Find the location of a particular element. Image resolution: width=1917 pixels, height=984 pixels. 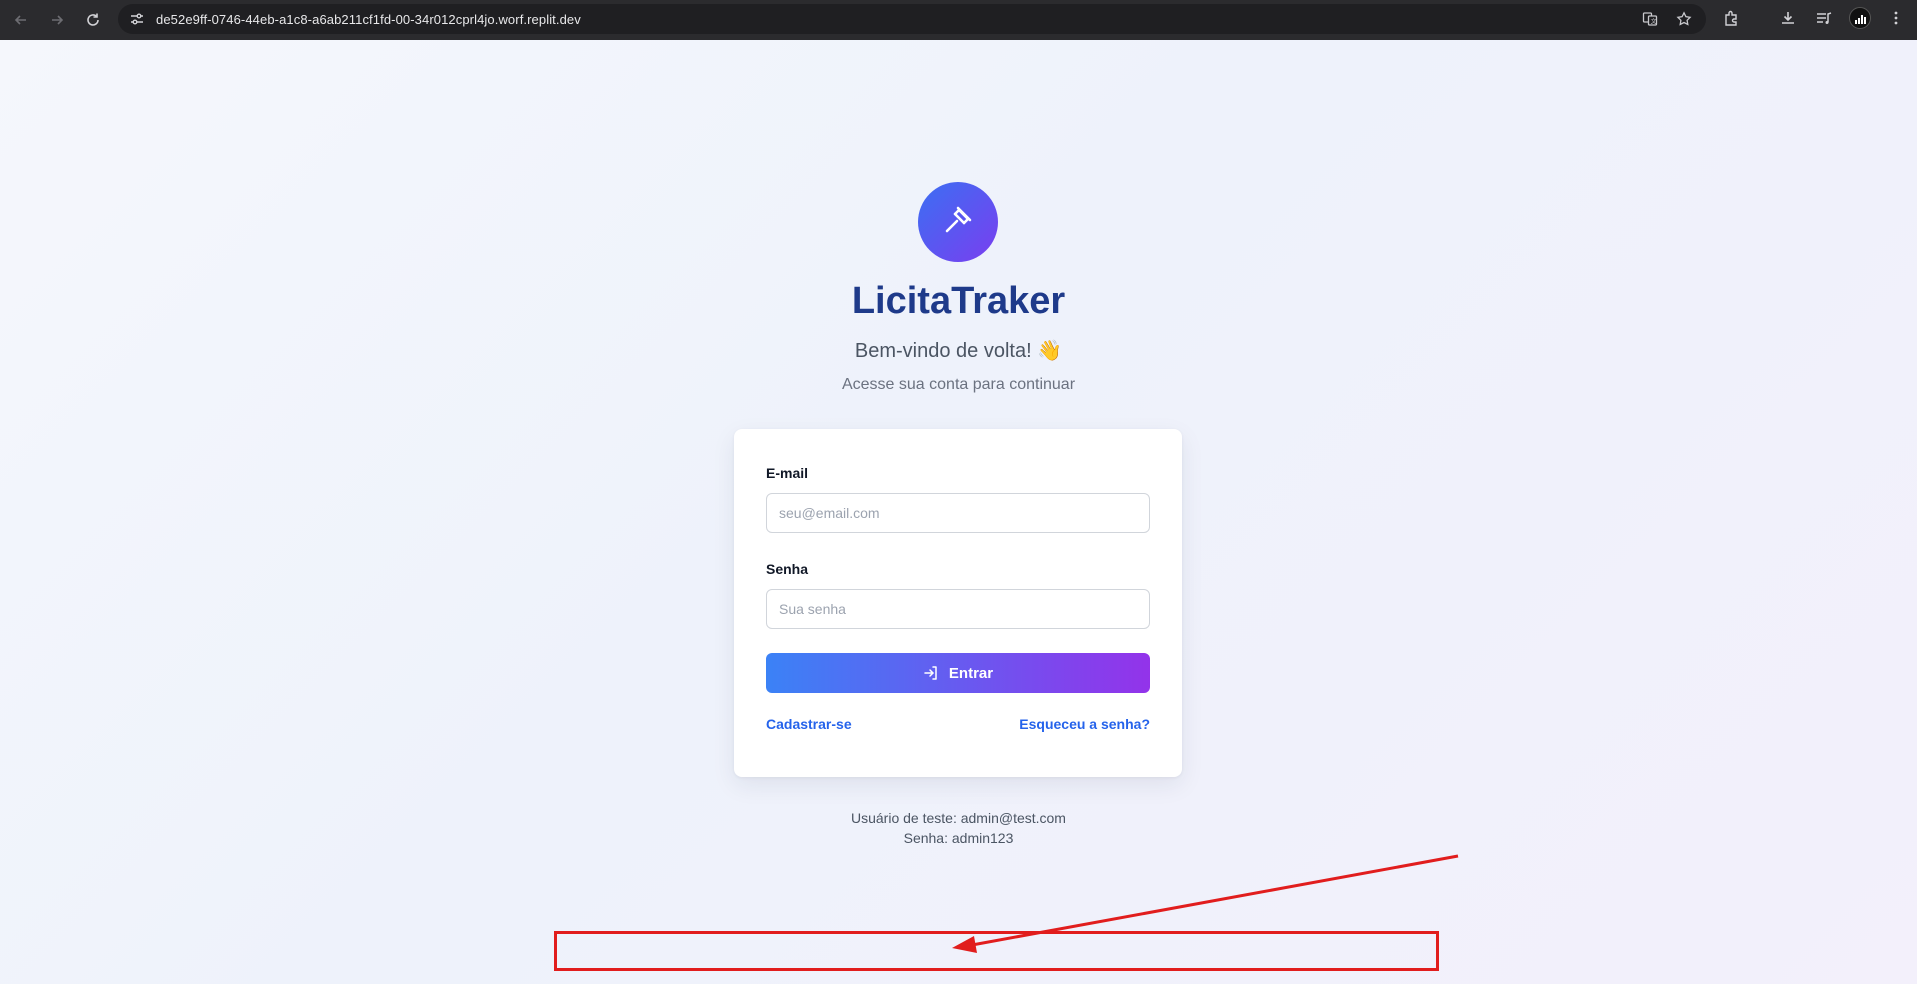

email-field is located at coordinates (958, 513).